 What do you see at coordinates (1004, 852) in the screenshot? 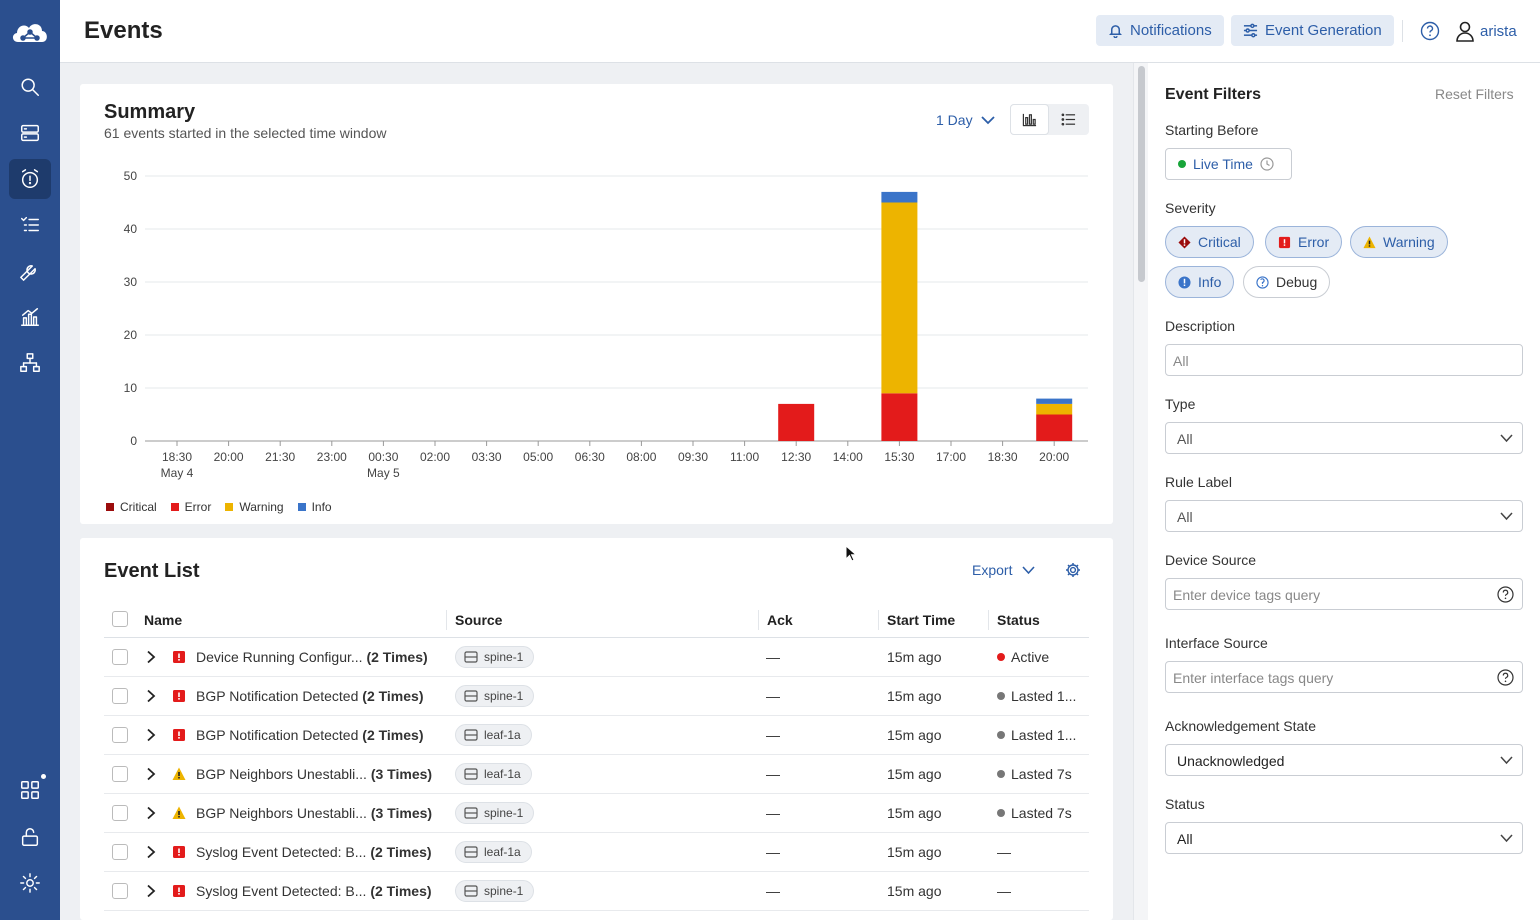
I see `status-text: —` at bounding box center [1004, 852].